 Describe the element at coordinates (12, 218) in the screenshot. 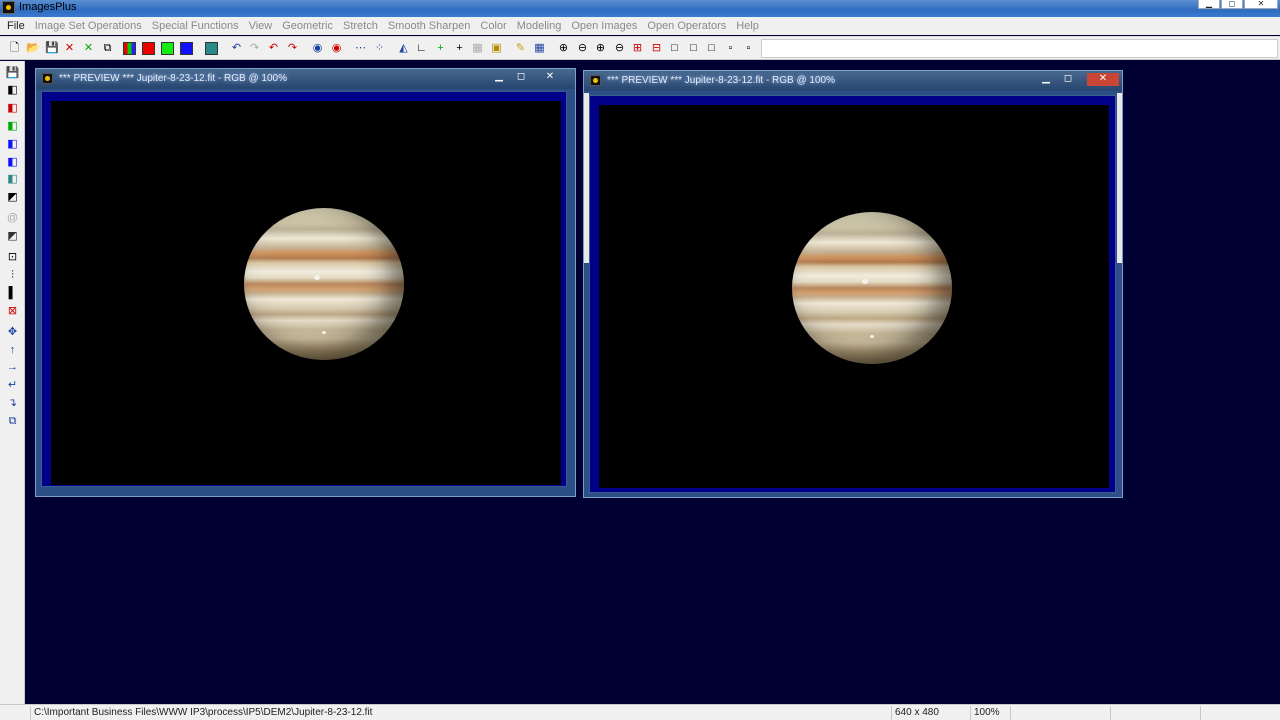

I see `copy-disabled-icon: @` at that location.